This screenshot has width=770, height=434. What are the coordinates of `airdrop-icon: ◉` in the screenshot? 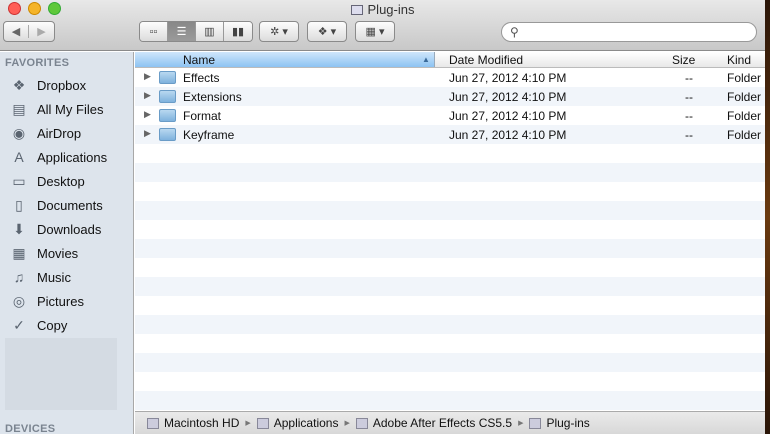 It's located at (19, 132).